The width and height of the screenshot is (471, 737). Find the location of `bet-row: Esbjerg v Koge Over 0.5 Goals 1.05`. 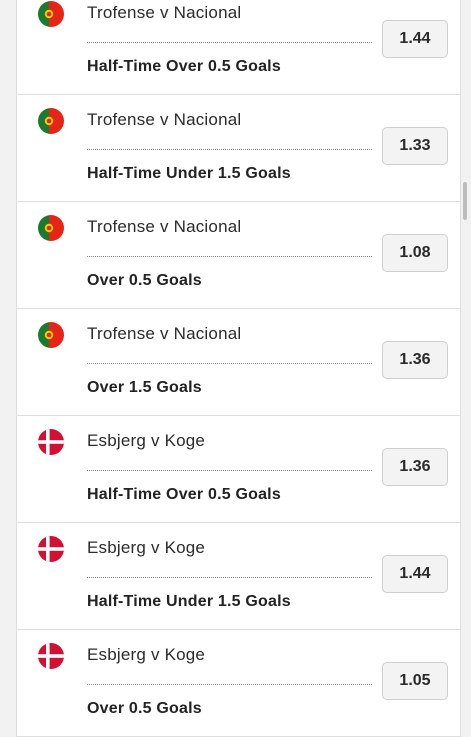

bet-row: Esbjerg v Koge Over 0.5 Goals 1.05 is located at coordinates (238, 683).